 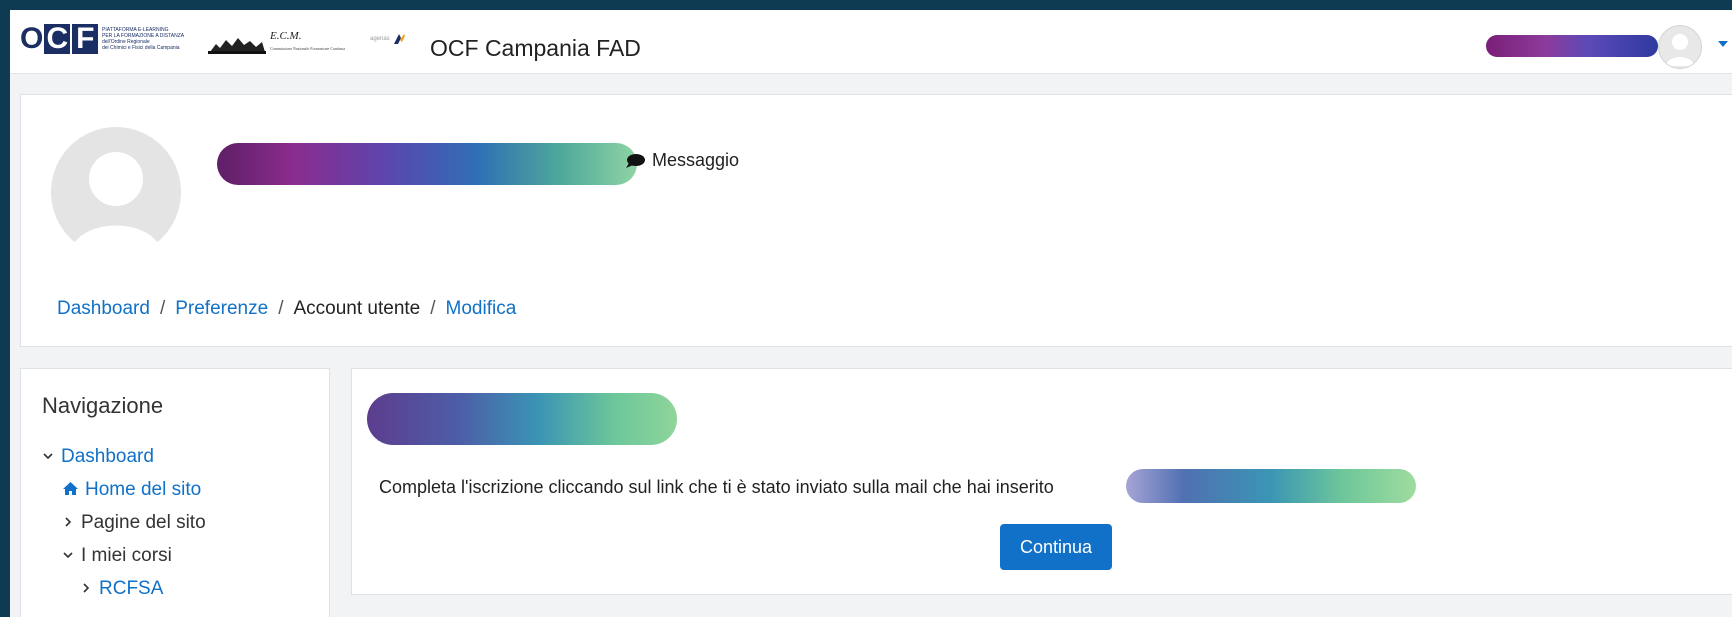 What do you see at coordinates (481, 308) in the screenshot?
I see `breadcrumb-modifica: Modifica` at bounding box center [481, 308].